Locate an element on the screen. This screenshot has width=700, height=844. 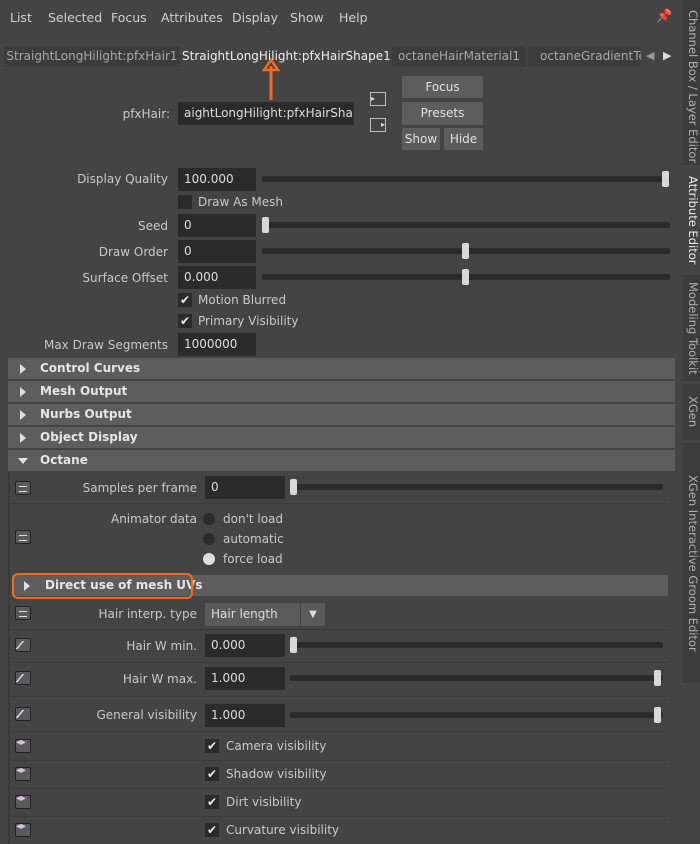
load-input-icon: ▸ is located at coordinates (378, 99).